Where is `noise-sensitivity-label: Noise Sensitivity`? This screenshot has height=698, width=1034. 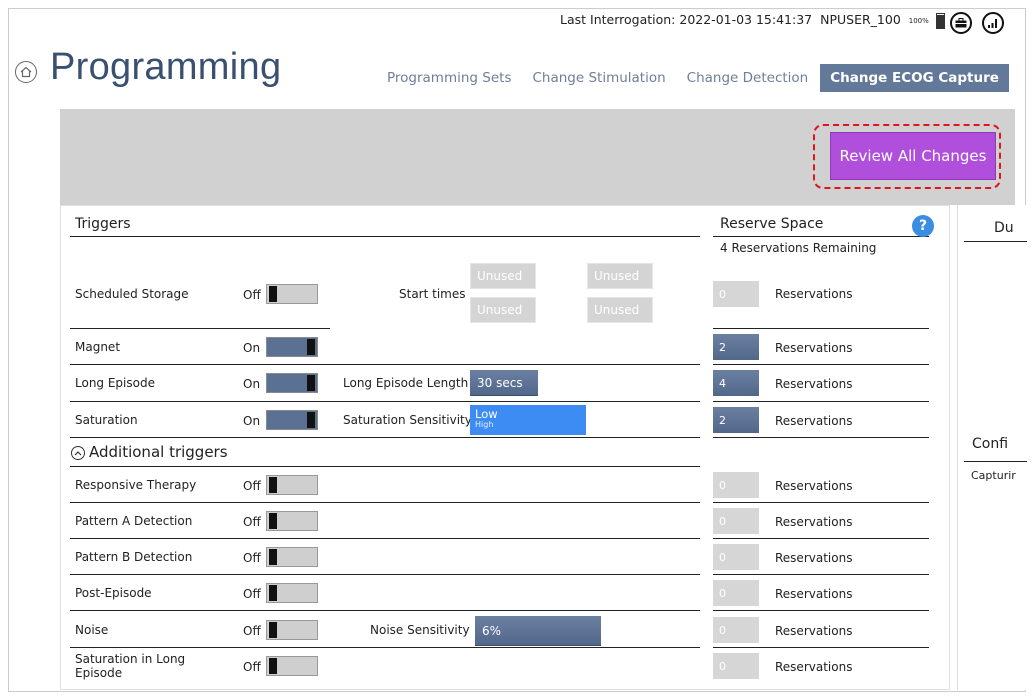
noise-sensitivity-label: Noise Sensitivity is located at coordinates (420, 630).